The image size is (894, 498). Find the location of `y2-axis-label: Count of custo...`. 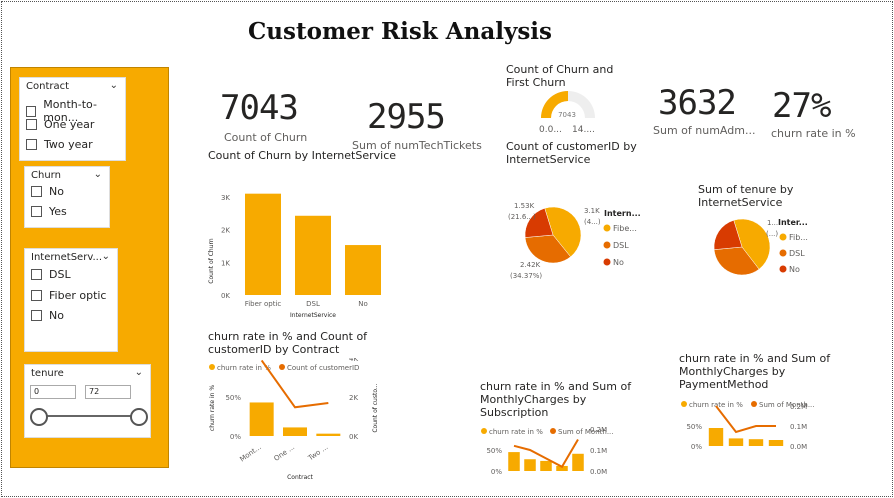

y2-axis-label: Count of custo... is located at coordinates (375, 407).